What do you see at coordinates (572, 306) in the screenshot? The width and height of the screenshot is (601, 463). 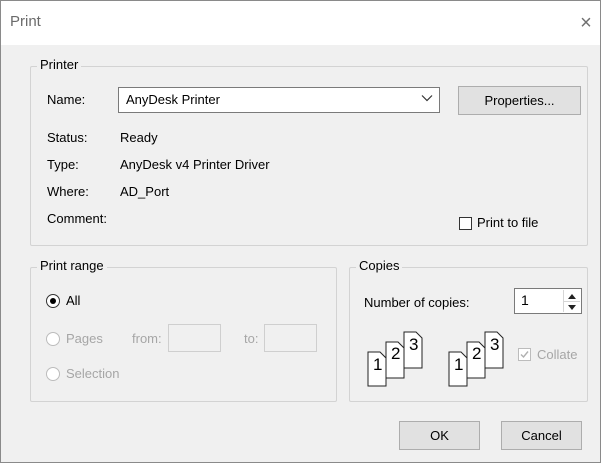 I see `spin-down-icon` at bounding box center [572, 306].